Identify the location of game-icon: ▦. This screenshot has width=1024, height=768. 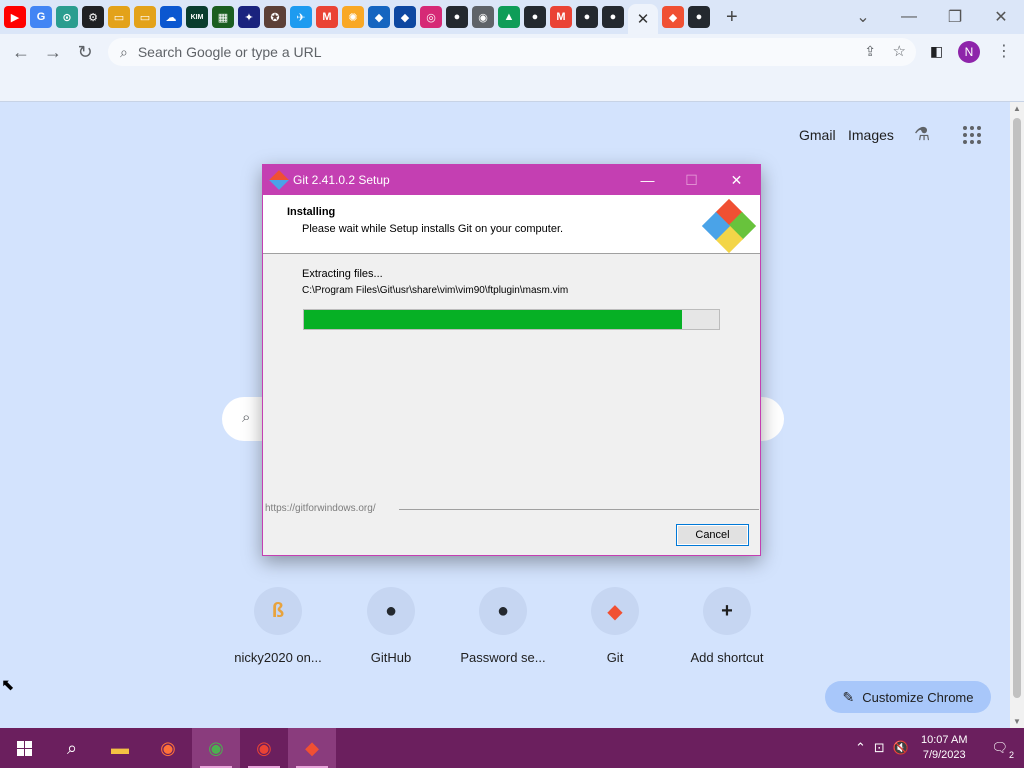
(223, 17).